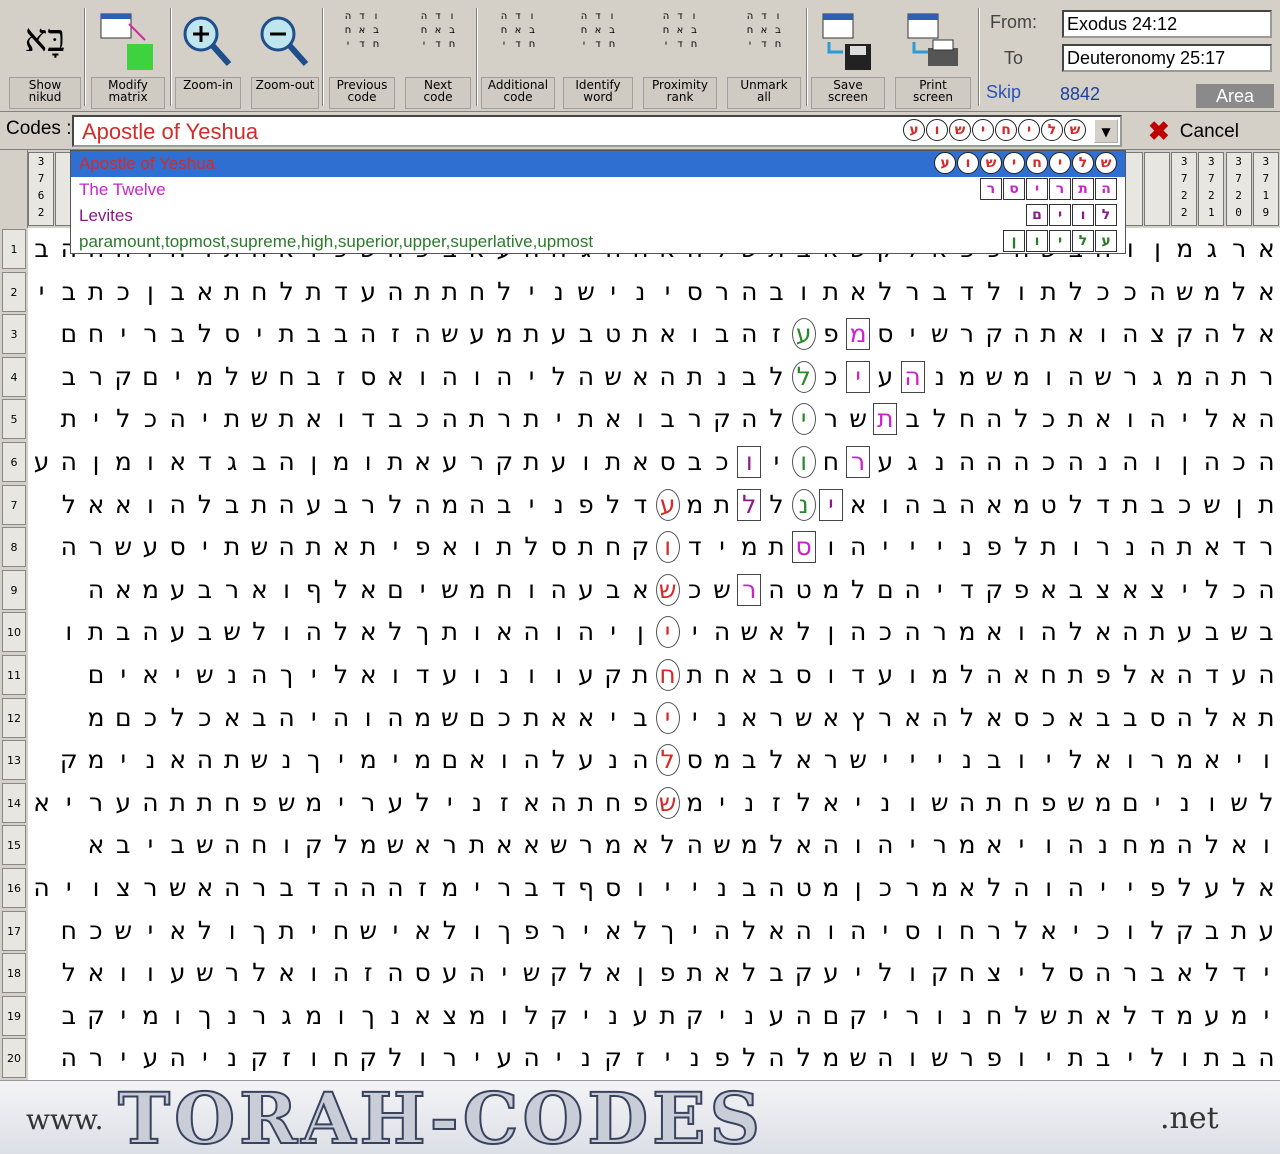 The width and height of the screenshot is (1280, 1154). What do you see at coordinates (313, 590) in the screenshot?
I see `matrix-letter: ף` at bounding box center [313, 590].